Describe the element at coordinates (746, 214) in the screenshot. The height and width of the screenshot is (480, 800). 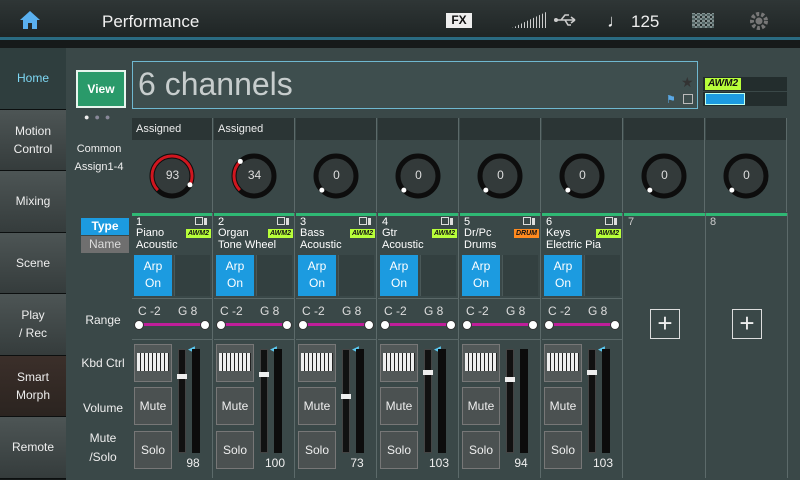
I see `part-top-line` at that location.